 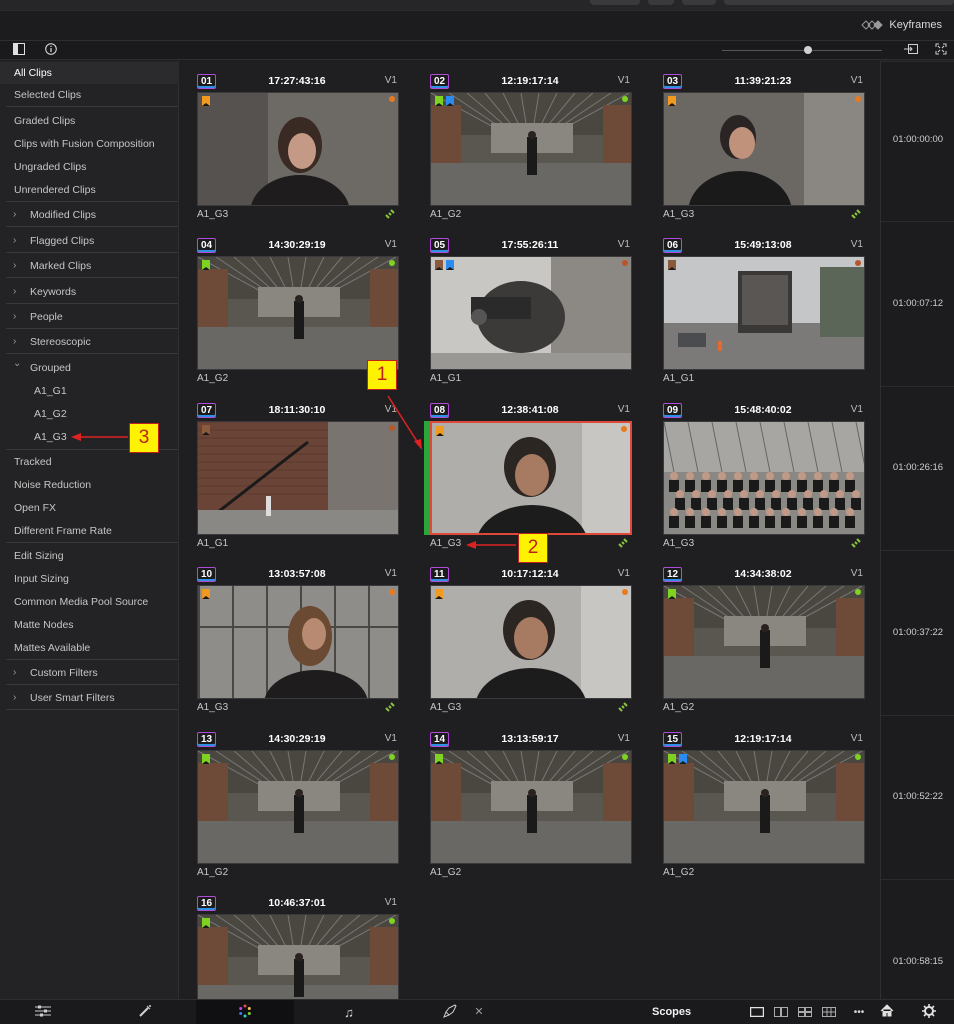 I want to click on sidebar-item-tracked: Tracked, so click(x=89, y=462).